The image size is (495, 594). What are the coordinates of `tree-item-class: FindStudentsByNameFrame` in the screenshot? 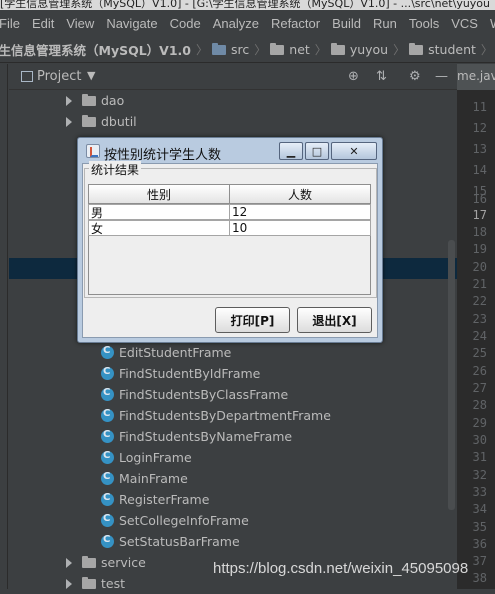 It's located at (196, 436).